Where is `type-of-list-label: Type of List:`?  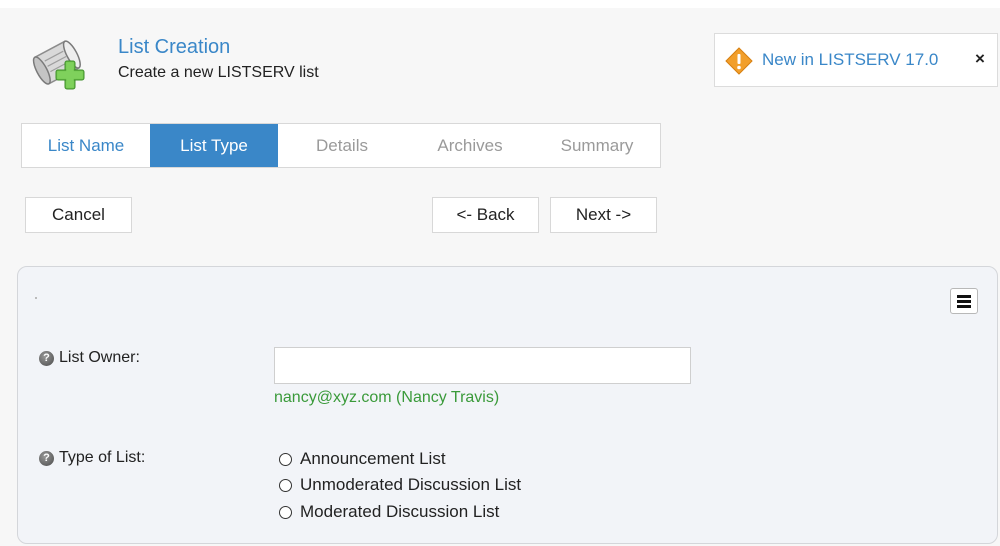 type-of-list-label: Type of List: is located at coordinates (102, 457).